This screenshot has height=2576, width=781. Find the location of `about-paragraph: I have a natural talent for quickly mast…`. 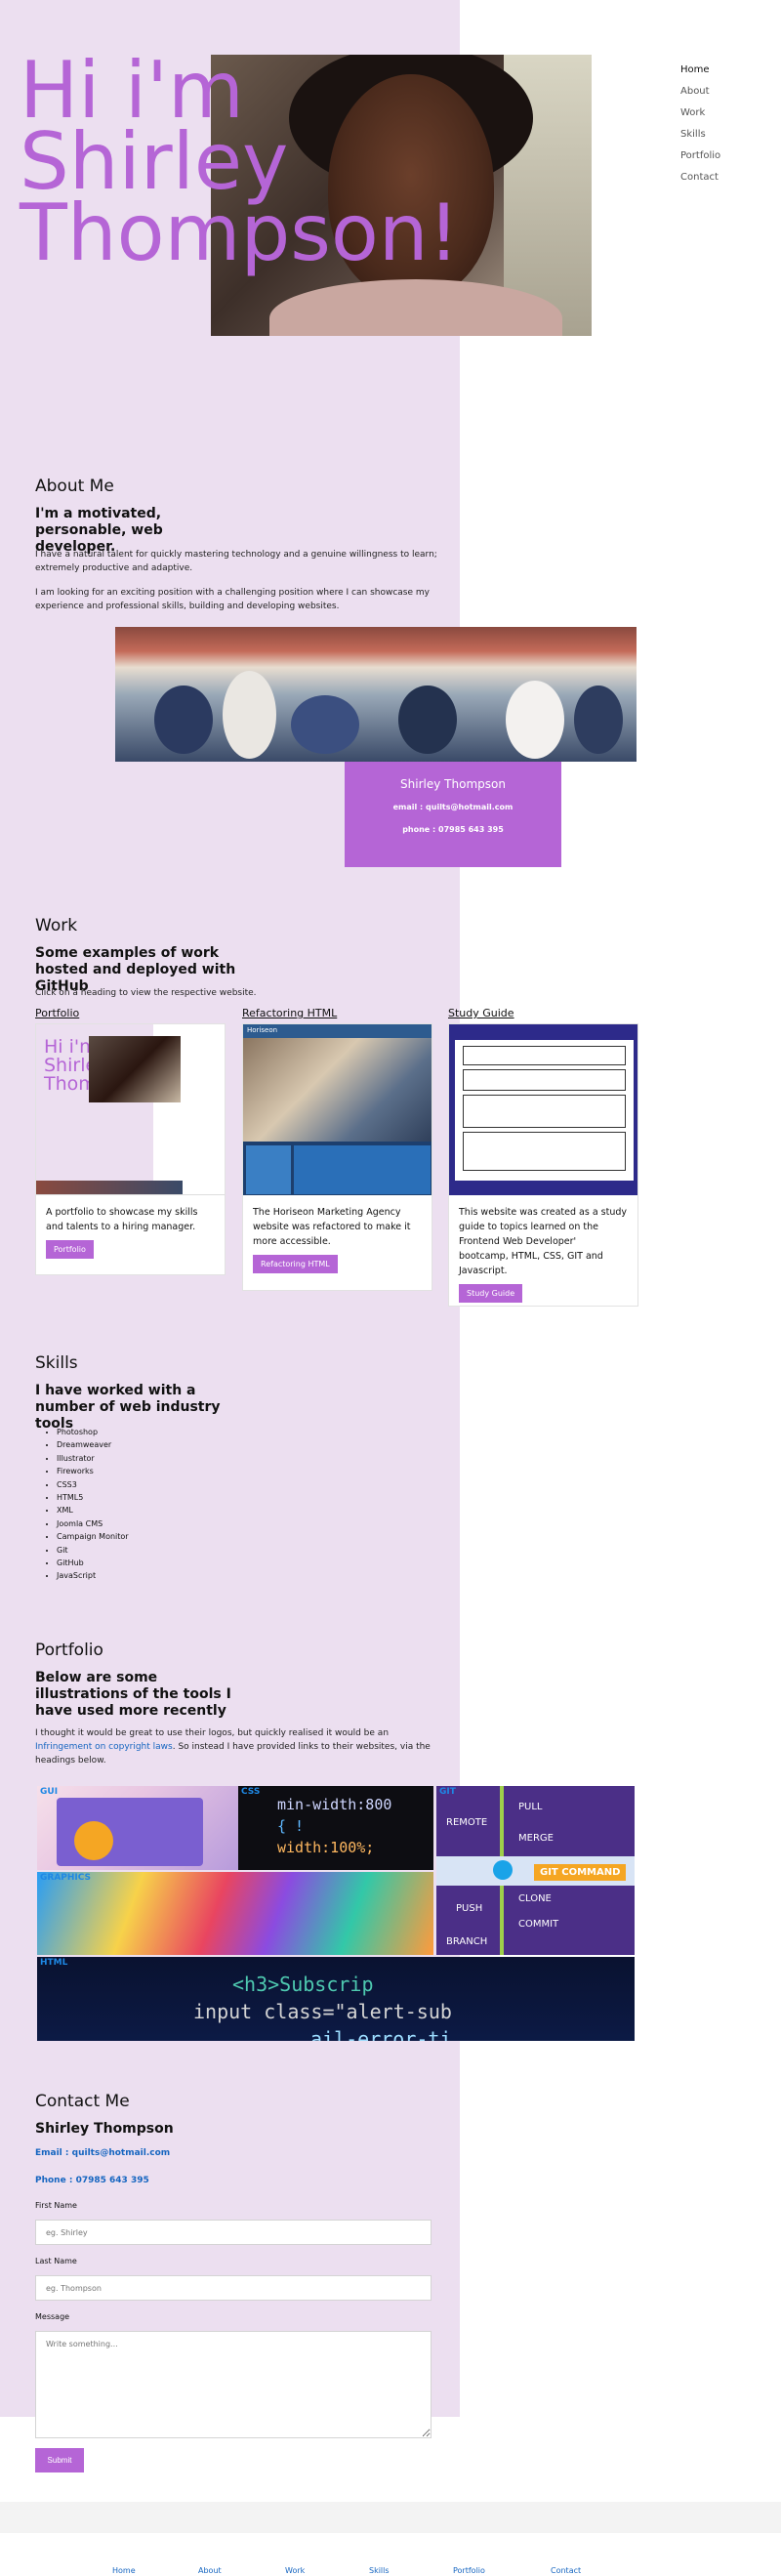

about-paragraph: I have a natural talent for quickly mast… is located at coordinates (236, 561).